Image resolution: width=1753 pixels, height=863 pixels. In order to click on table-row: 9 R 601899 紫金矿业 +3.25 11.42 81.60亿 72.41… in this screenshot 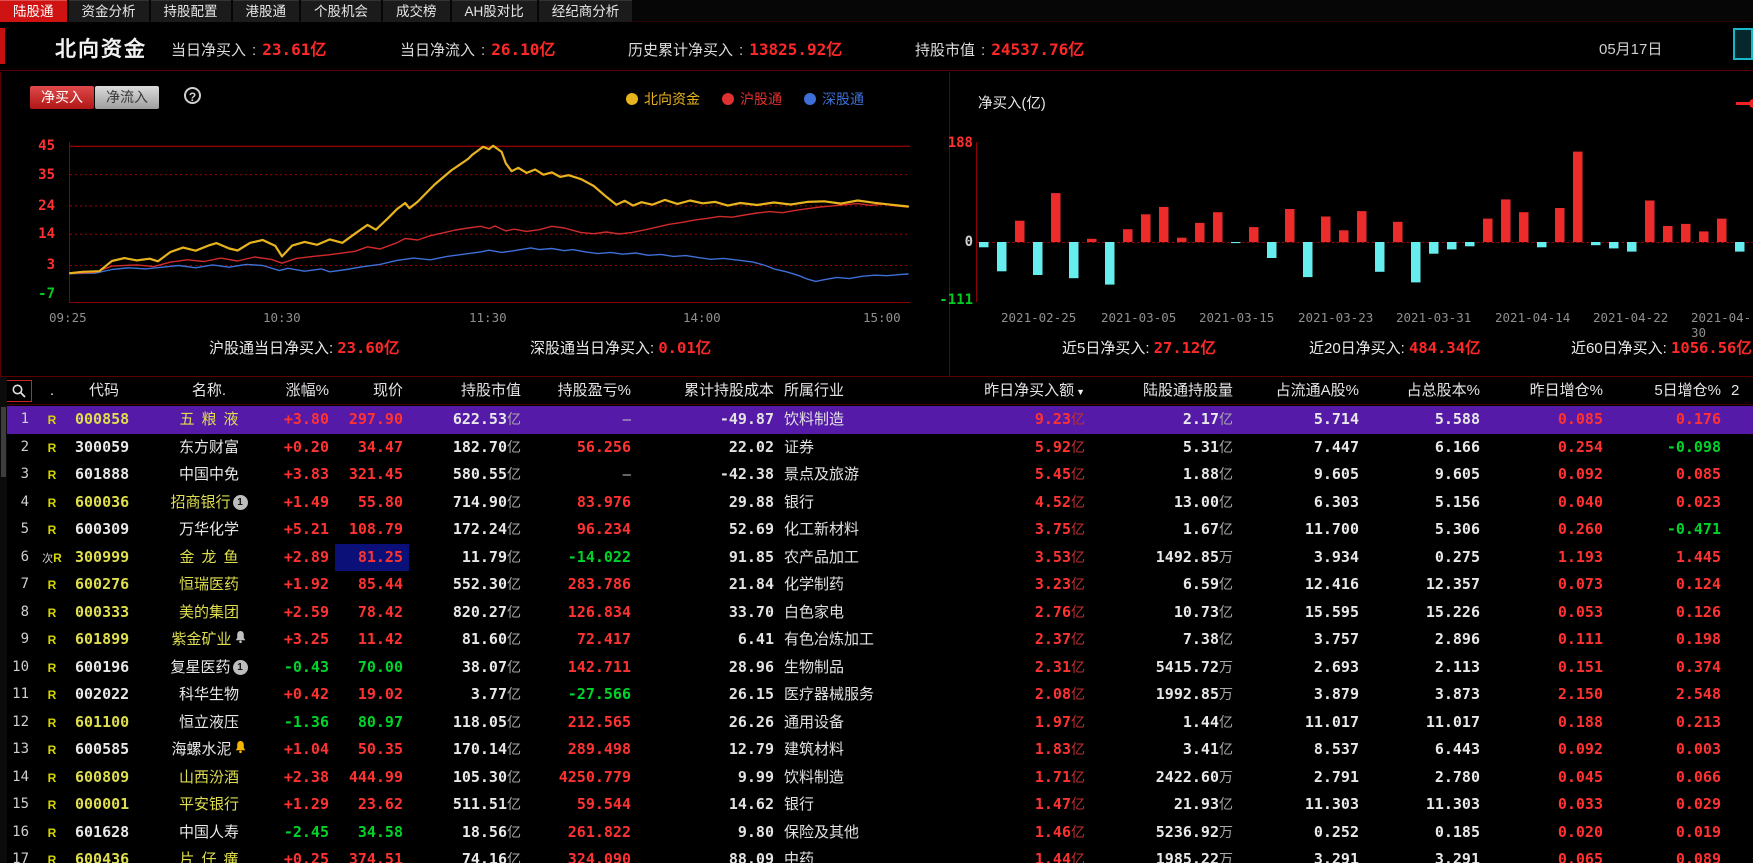, I will do `click(876, 640)`.